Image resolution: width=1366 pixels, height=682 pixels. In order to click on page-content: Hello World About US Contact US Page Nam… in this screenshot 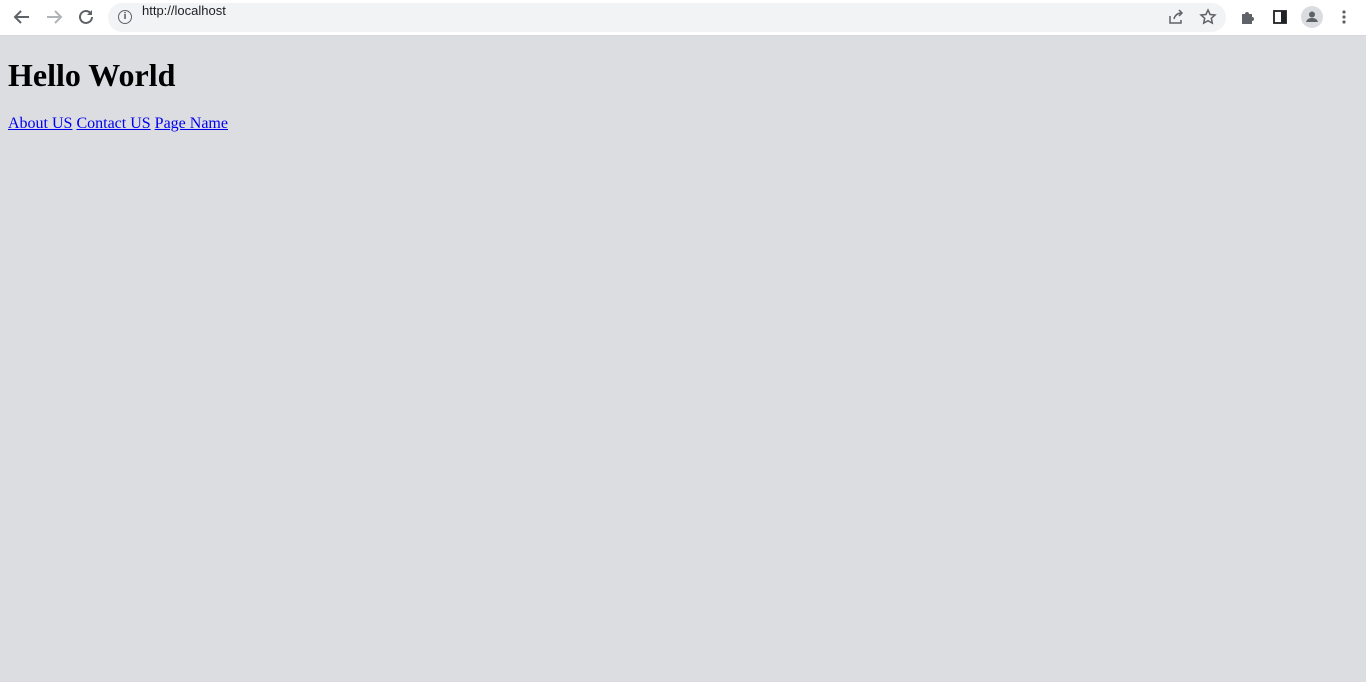, I will do `click(118, 84)`.